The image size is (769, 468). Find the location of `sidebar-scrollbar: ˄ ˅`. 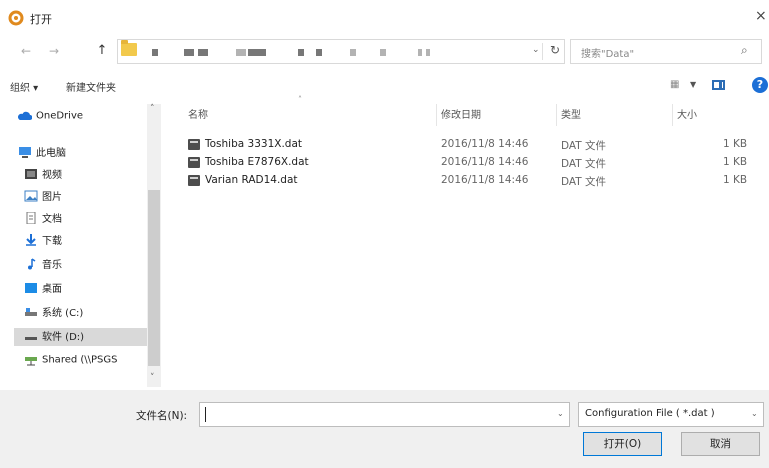

sidebar-scrollbar: ˄ ˅ is located at coordinates (154, 245).